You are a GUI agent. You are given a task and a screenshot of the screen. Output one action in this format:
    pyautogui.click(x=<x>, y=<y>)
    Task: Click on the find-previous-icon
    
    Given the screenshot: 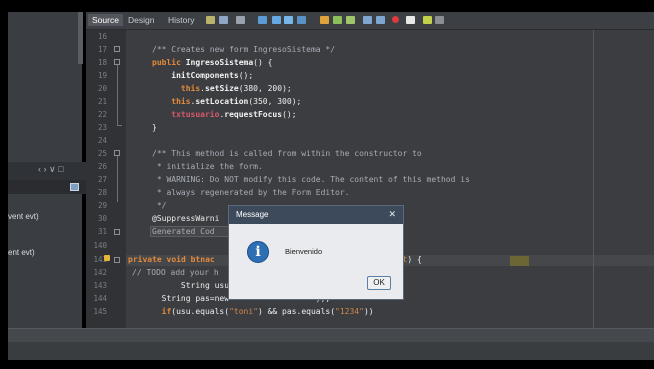 What is the action you would take?
    pyautogui.click(x=276, y=20)
    